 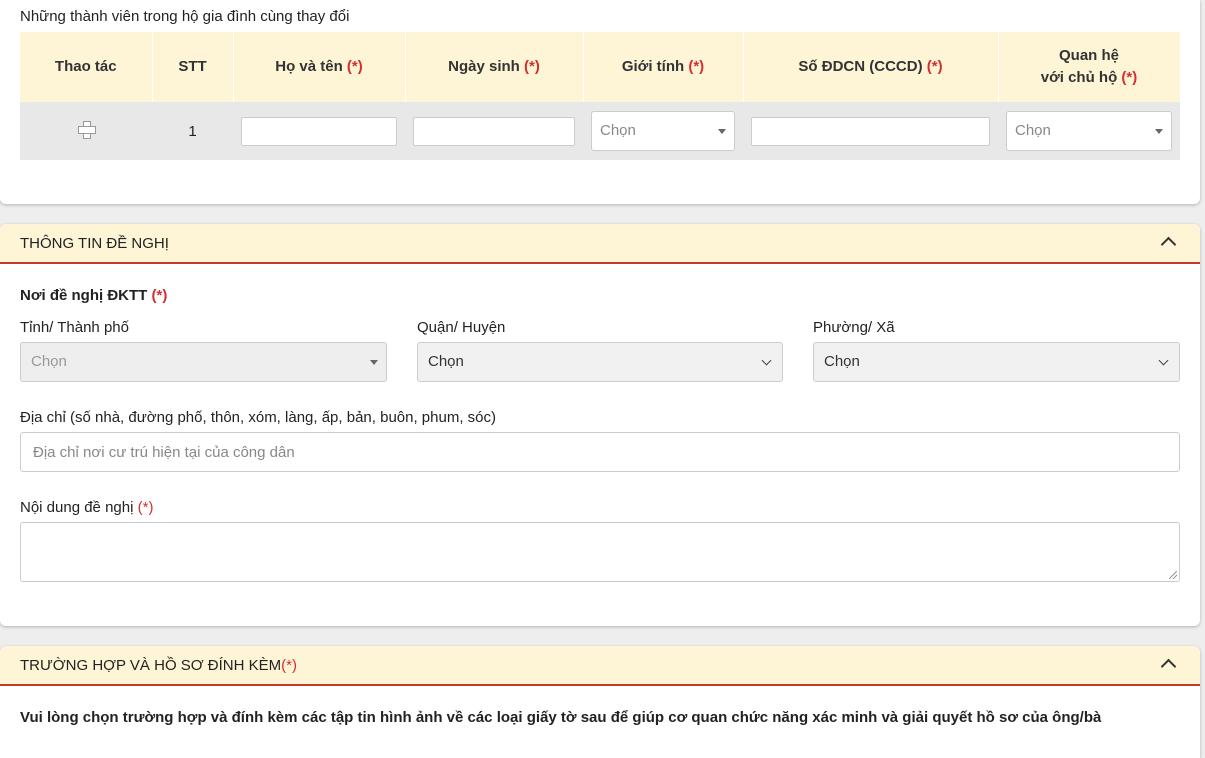 What do you see at coordinates (494, 67) in the screenshot?
I see `col-dob: Ngày sinh (*)` at bounding box center [494, 67].